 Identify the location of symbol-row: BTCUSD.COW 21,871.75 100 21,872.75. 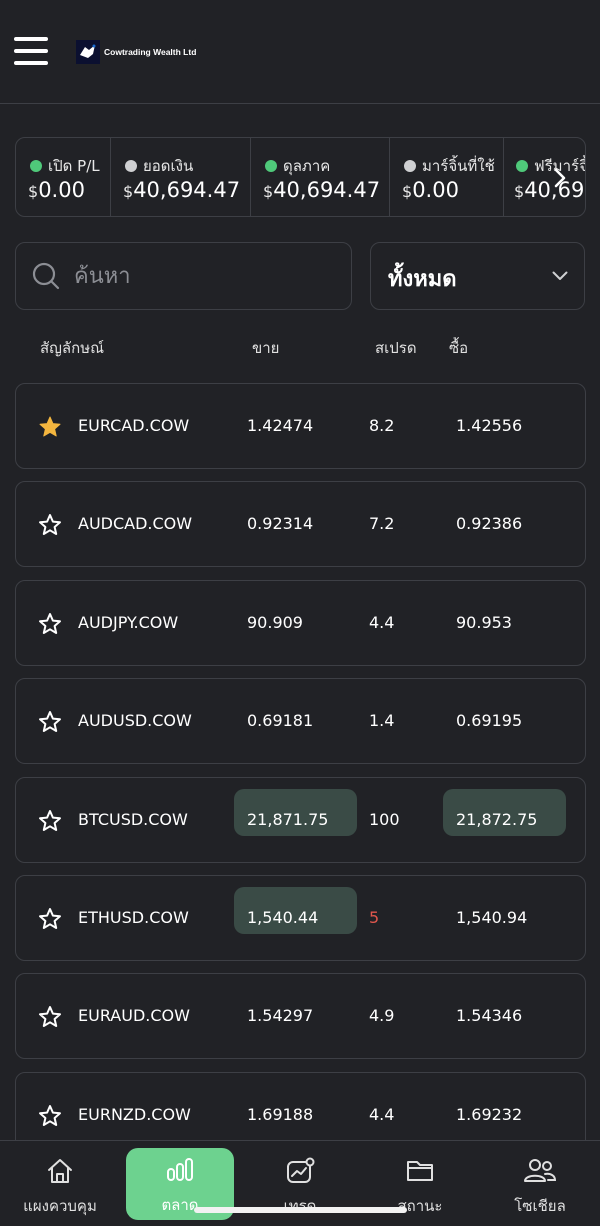
(300, 819).